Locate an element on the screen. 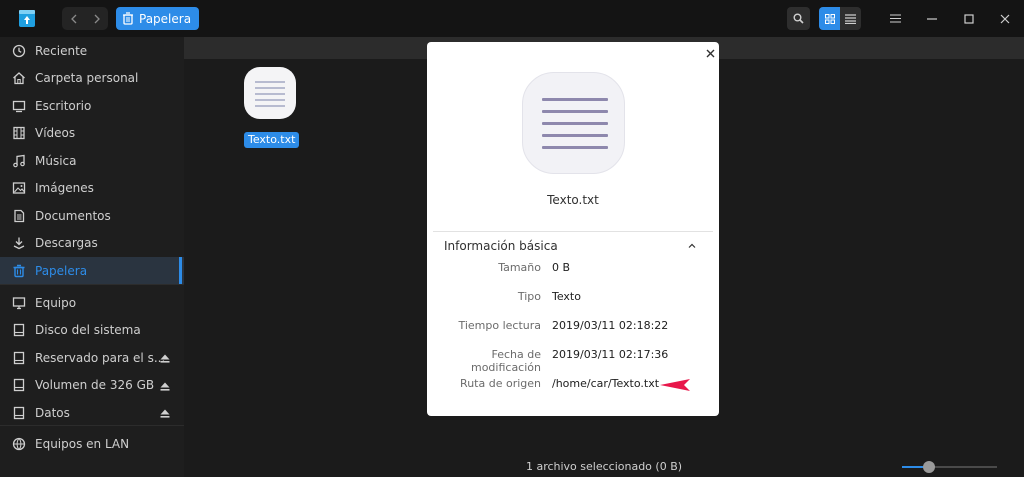  sidebar-item-descargas: Descargas is located at coordinates (92, 243).